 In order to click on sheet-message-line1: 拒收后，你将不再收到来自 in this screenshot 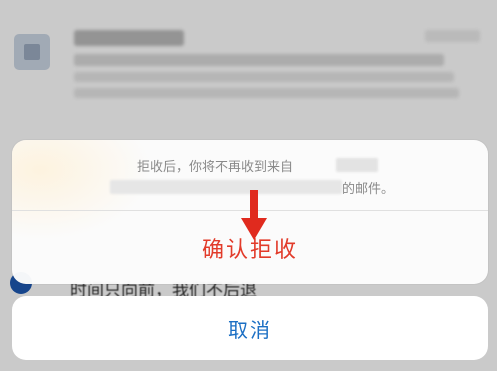, I will do `click(215, 167)`.